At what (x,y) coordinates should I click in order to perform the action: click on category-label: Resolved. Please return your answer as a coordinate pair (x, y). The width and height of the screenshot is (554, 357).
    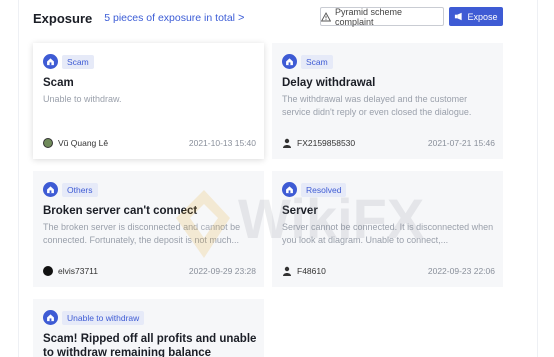
    Looking at the image, I should click on (324, 189).